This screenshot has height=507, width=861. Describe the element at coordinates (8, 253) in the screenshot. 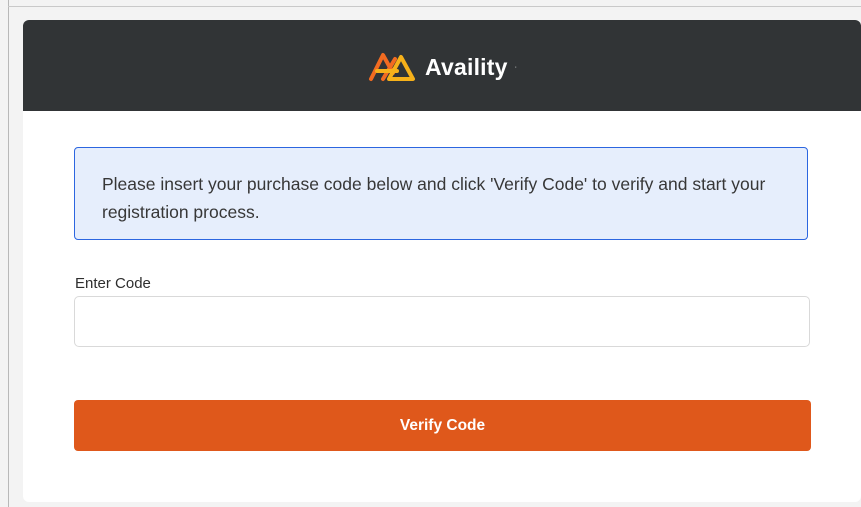

I see `page-left-border` at that location.